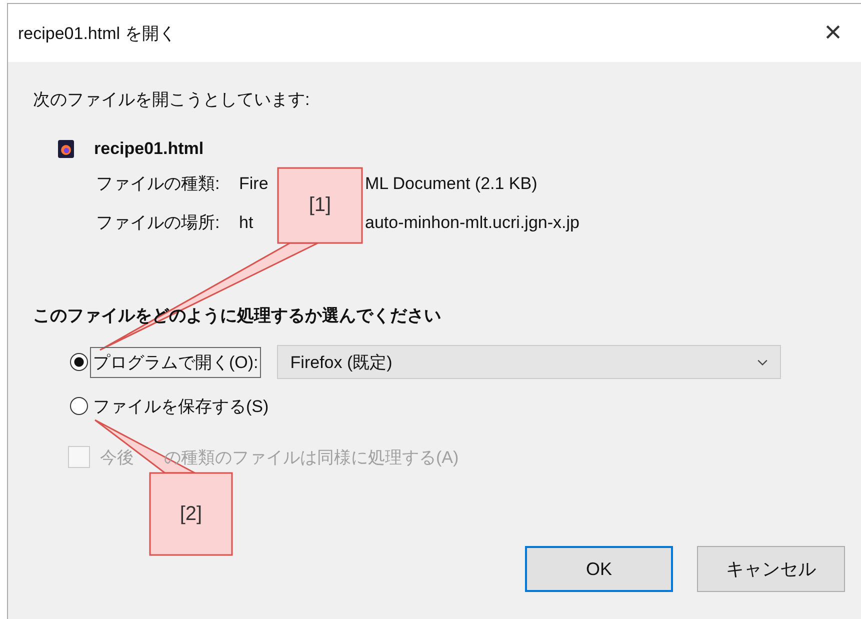 The height and width of the screenshot is (619, 861). I want to click on detail-value: Fire, so click(254, 184).